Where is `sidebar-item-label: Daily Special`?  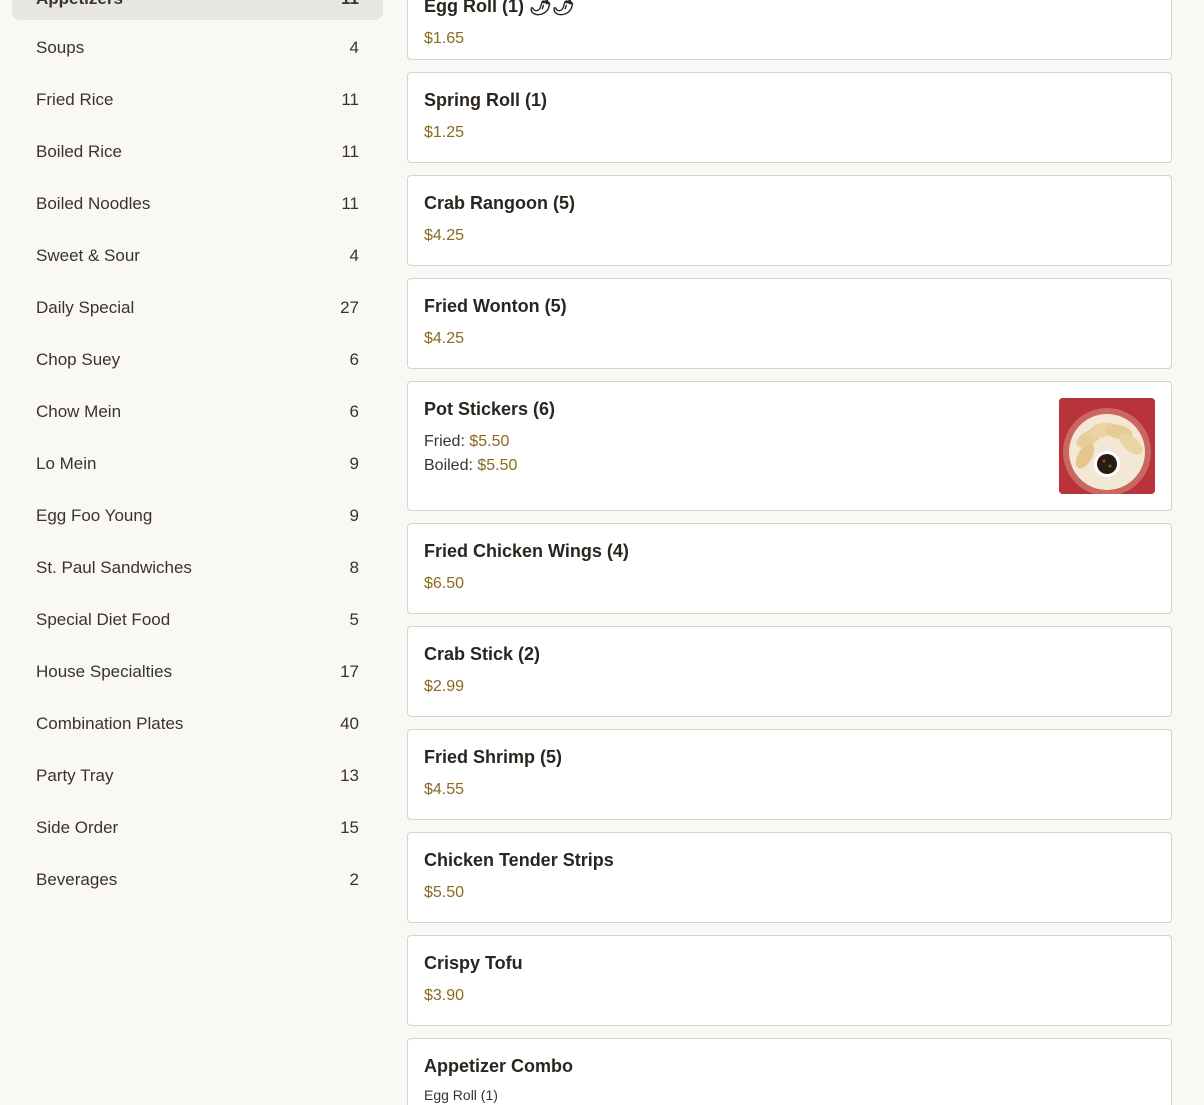 sidebar-item-label: Daily Special is located at coordinates (85, 307).